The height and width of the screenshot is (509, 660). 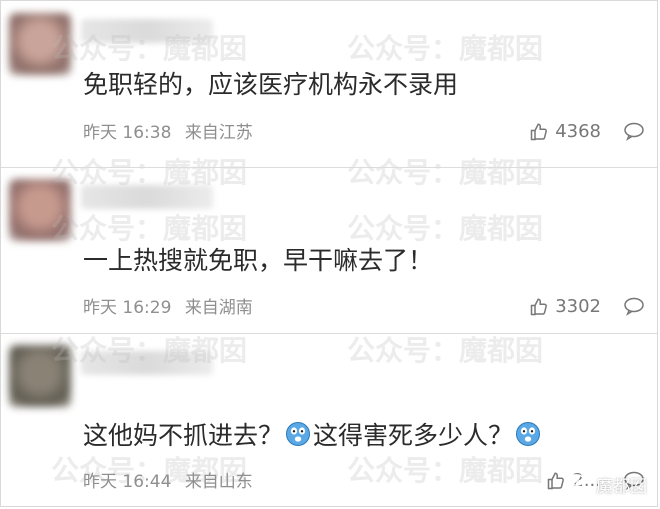 I want to click on corner-mark-text: 魔都囡, so click(x=621, y=487).